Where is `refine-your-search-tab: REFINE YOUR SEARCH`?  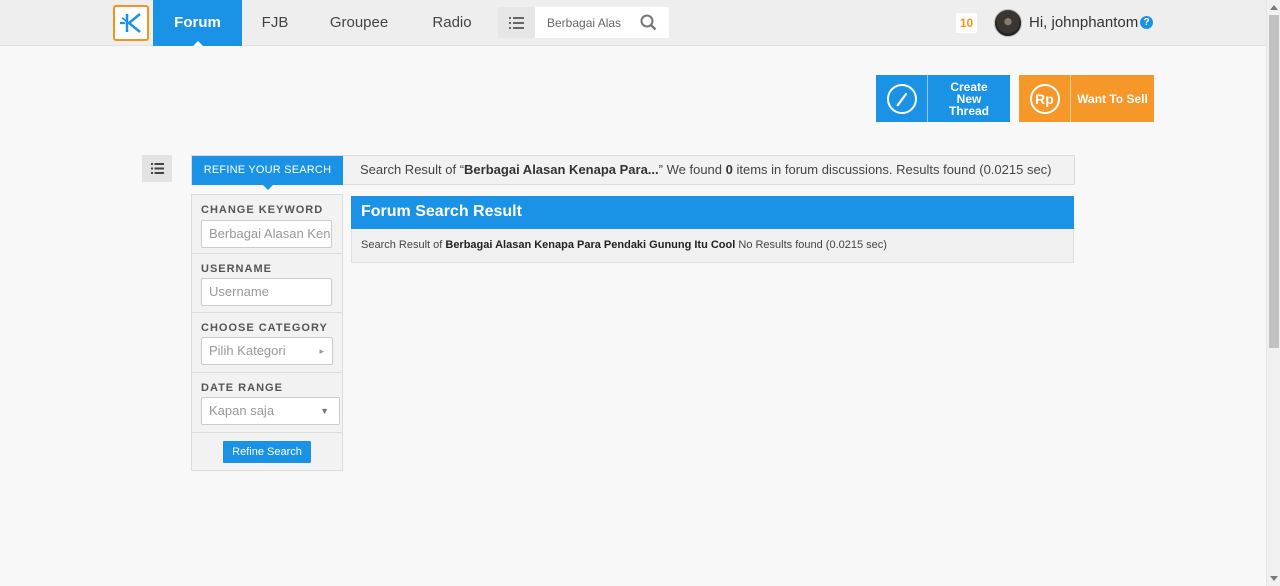 refine-your-search-tab: REFINE YOUR SEARCH is located at coordinates (267, 173).